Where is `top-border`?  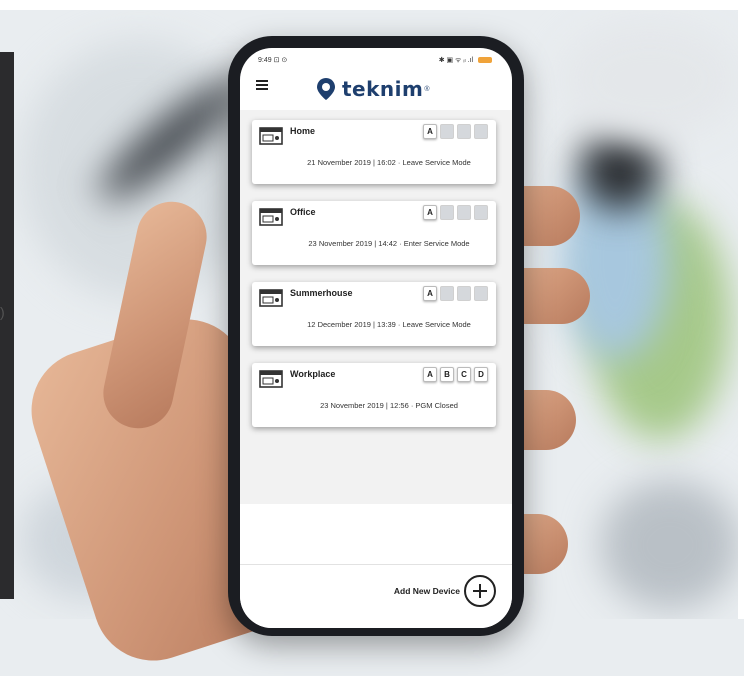
top-border is located at coordinates (372, 5).